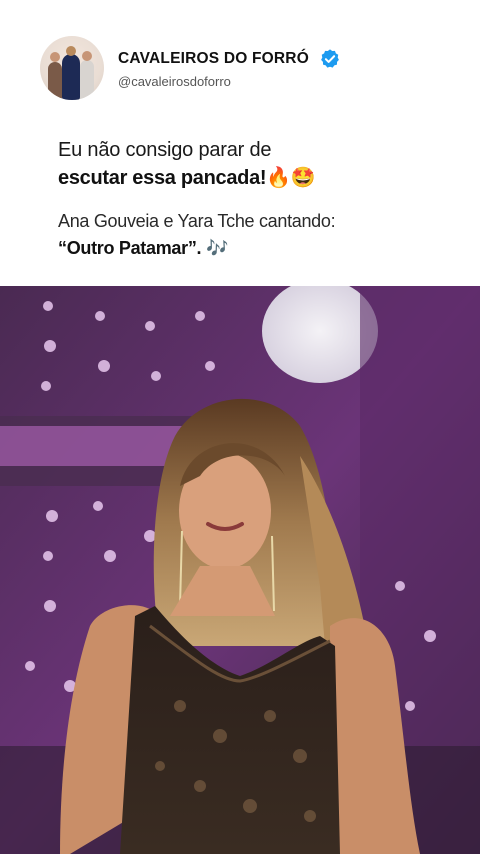 This screenshot has height=854, width=480. Describe the element at coordinates (213, 59) in the screenshot. I see `account-name: CAVALEIROS DO FORRÓ` at that location.